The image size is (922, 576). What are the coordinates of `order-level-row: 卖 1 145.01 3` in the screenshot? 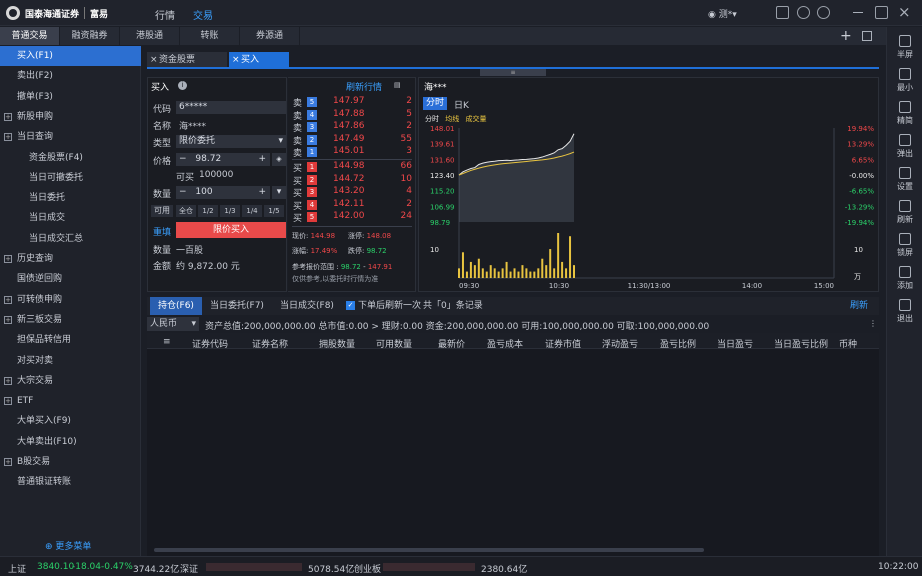 It's located at (352, 152).